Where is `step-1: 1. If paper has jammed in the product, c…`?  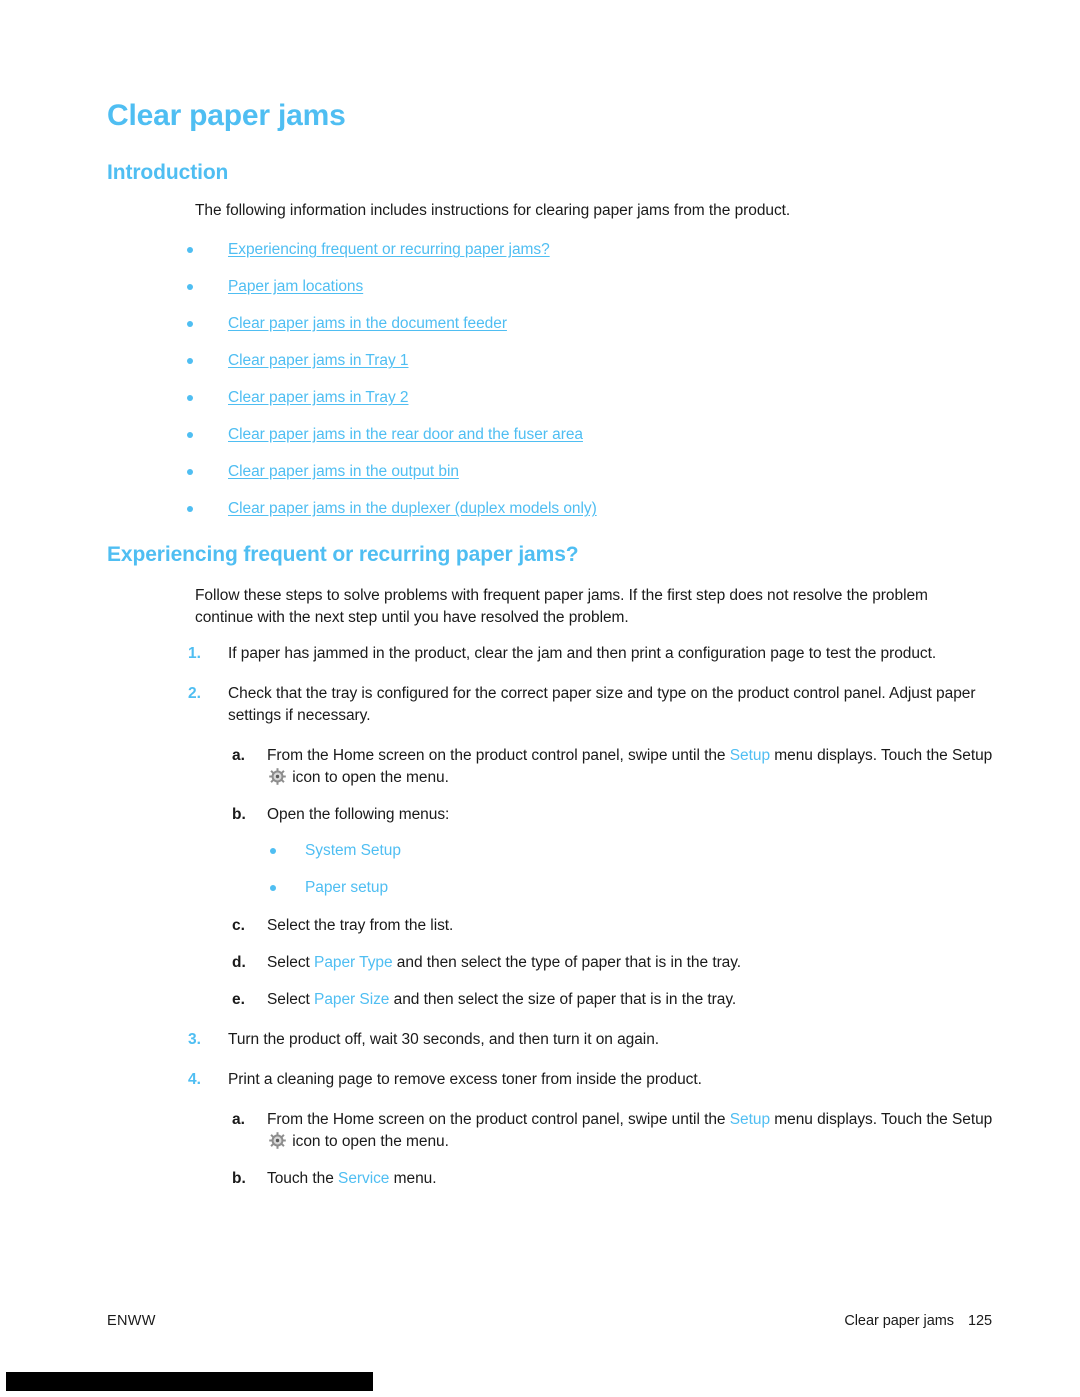 step-1: 1. If paper has jammed in the product, c… is located at coordinates (552, 654).